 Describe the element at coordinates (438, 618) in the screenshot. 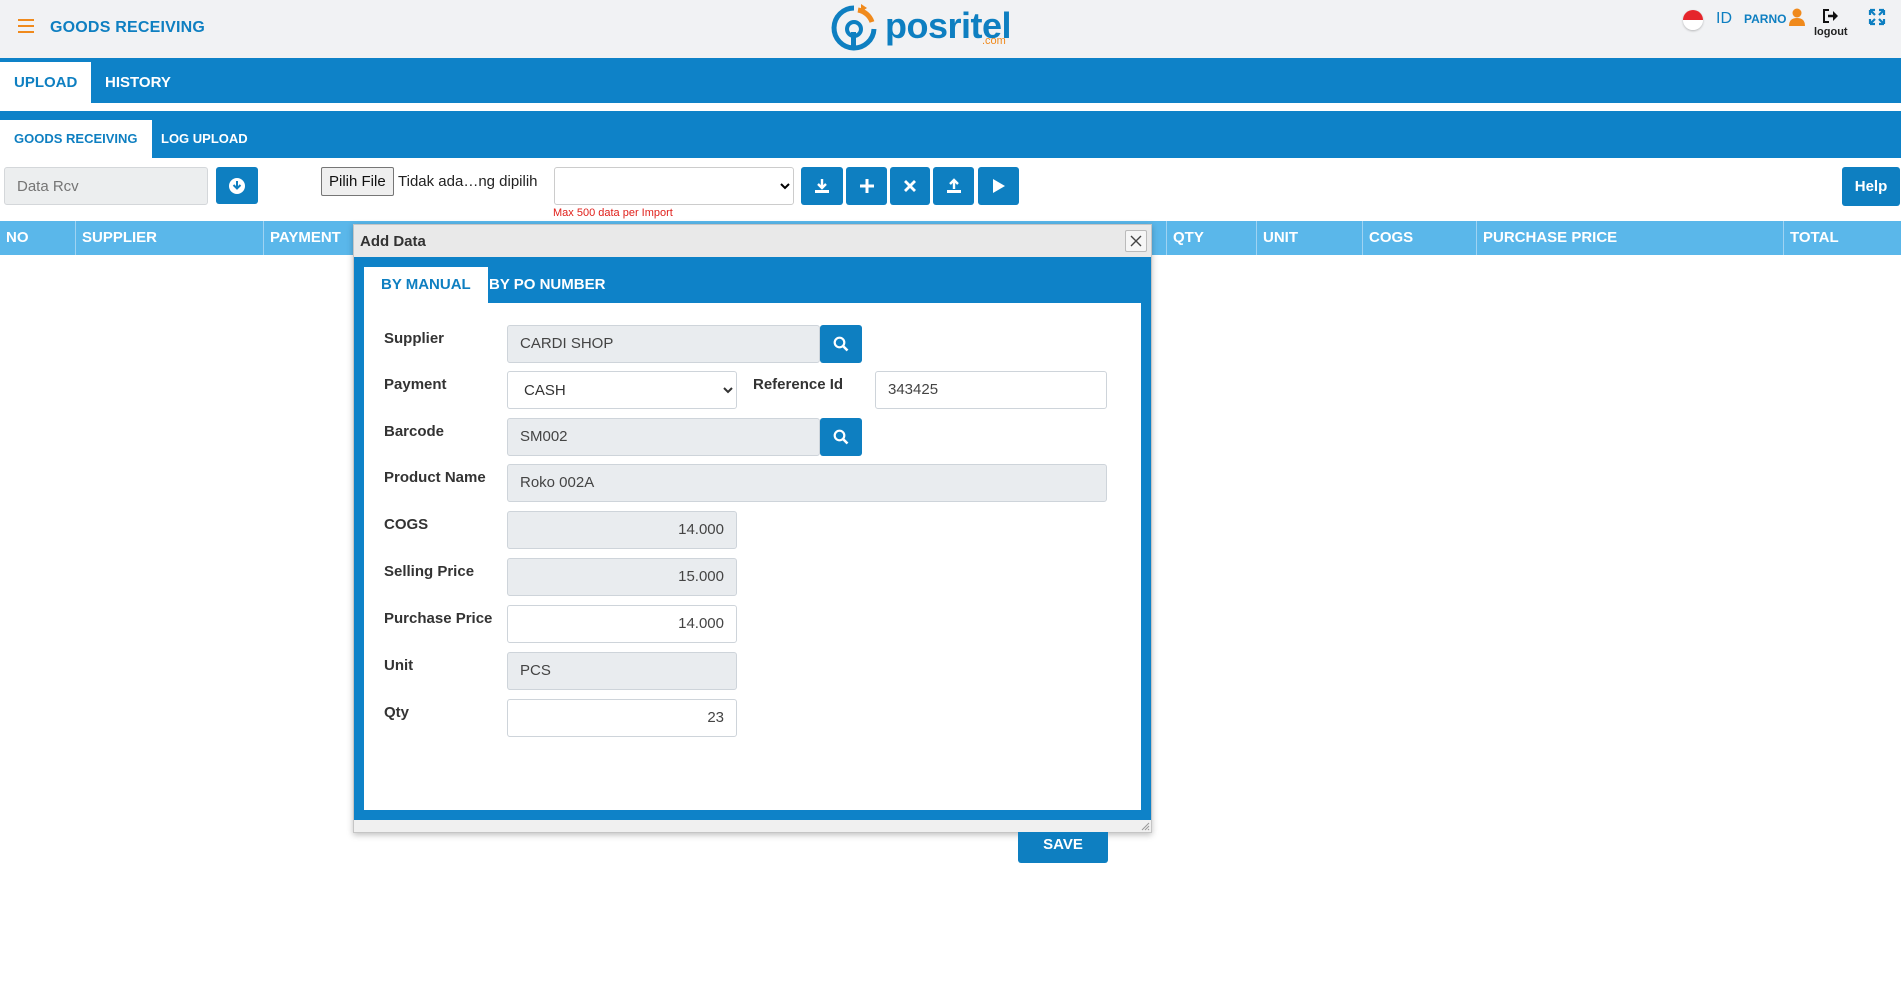

I see `purchase-price-label: Purchase Price` at that location.